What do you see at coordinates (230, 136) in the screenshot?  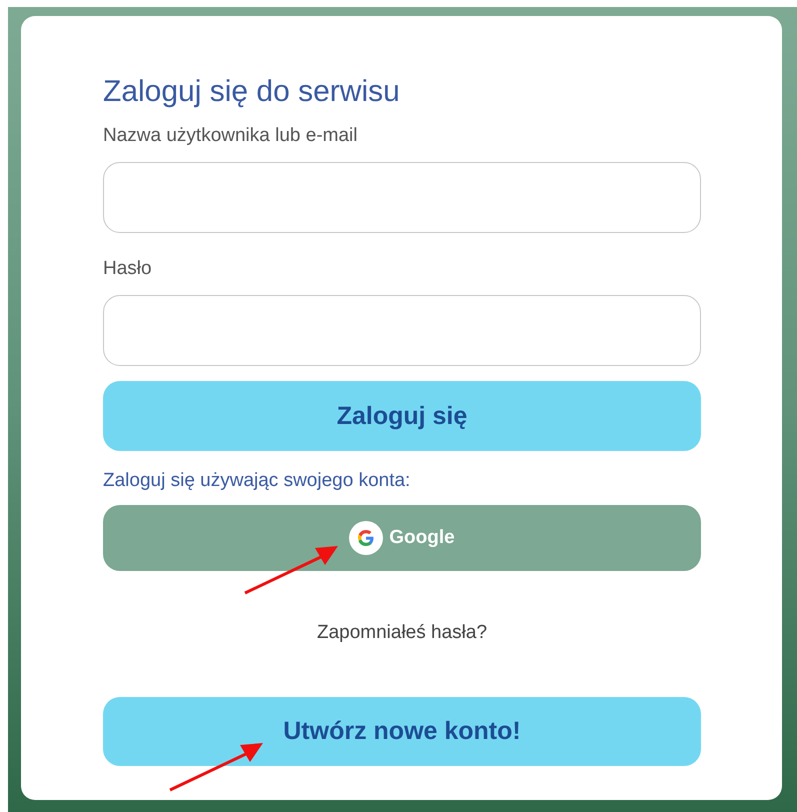 I see `field-label: Nazwa użytkownika lub e-mail` at bounding box center [230, 136].